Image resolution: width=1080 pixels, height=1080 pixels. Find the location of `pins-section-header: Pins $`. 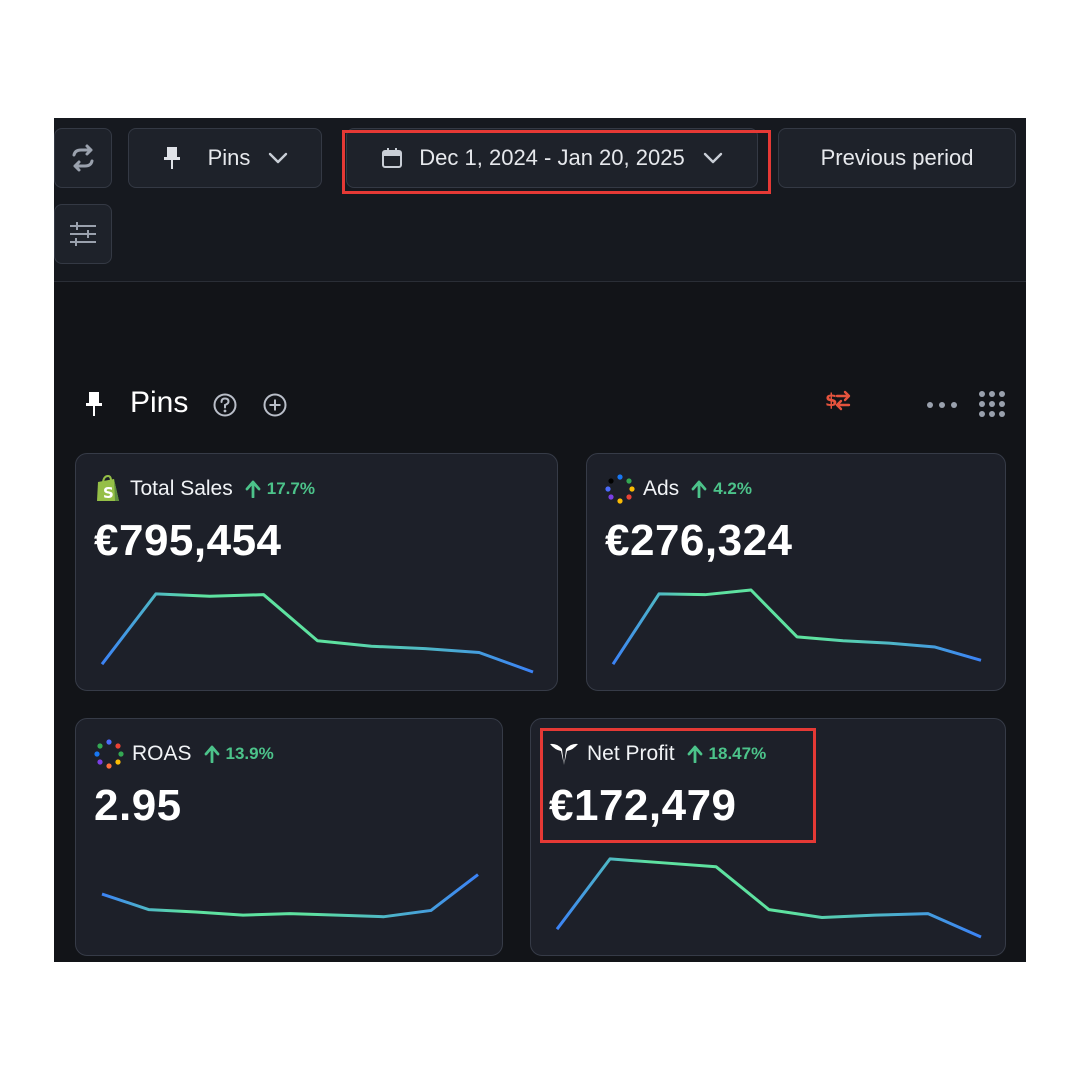

pins-section-header: Pins $ is located at coordinates (540, 405).